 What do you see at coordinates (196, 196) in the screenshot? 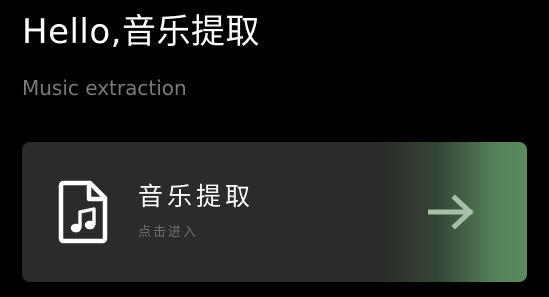
I see `card-title: 音乐提取` at bounding box center [196, 196].